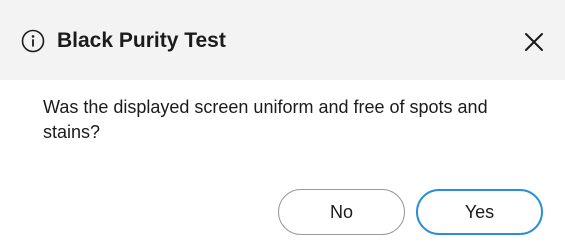  I want to click on no-button: No, so click(341, 212).